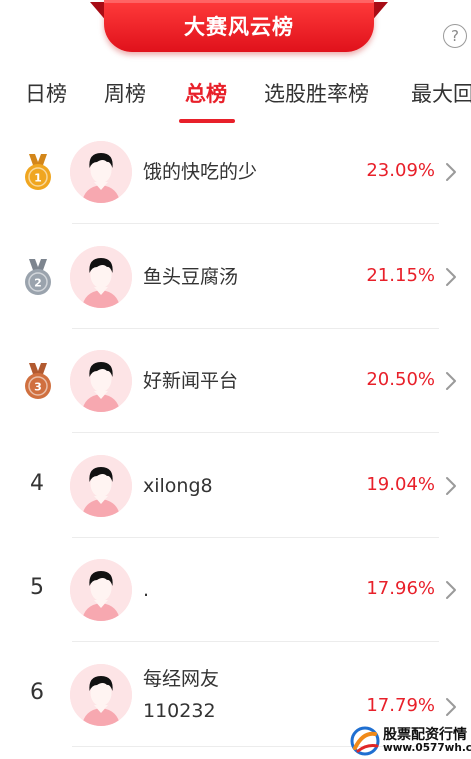  I want to click on watermark-title: 股票配资行情, so click(425, 735).